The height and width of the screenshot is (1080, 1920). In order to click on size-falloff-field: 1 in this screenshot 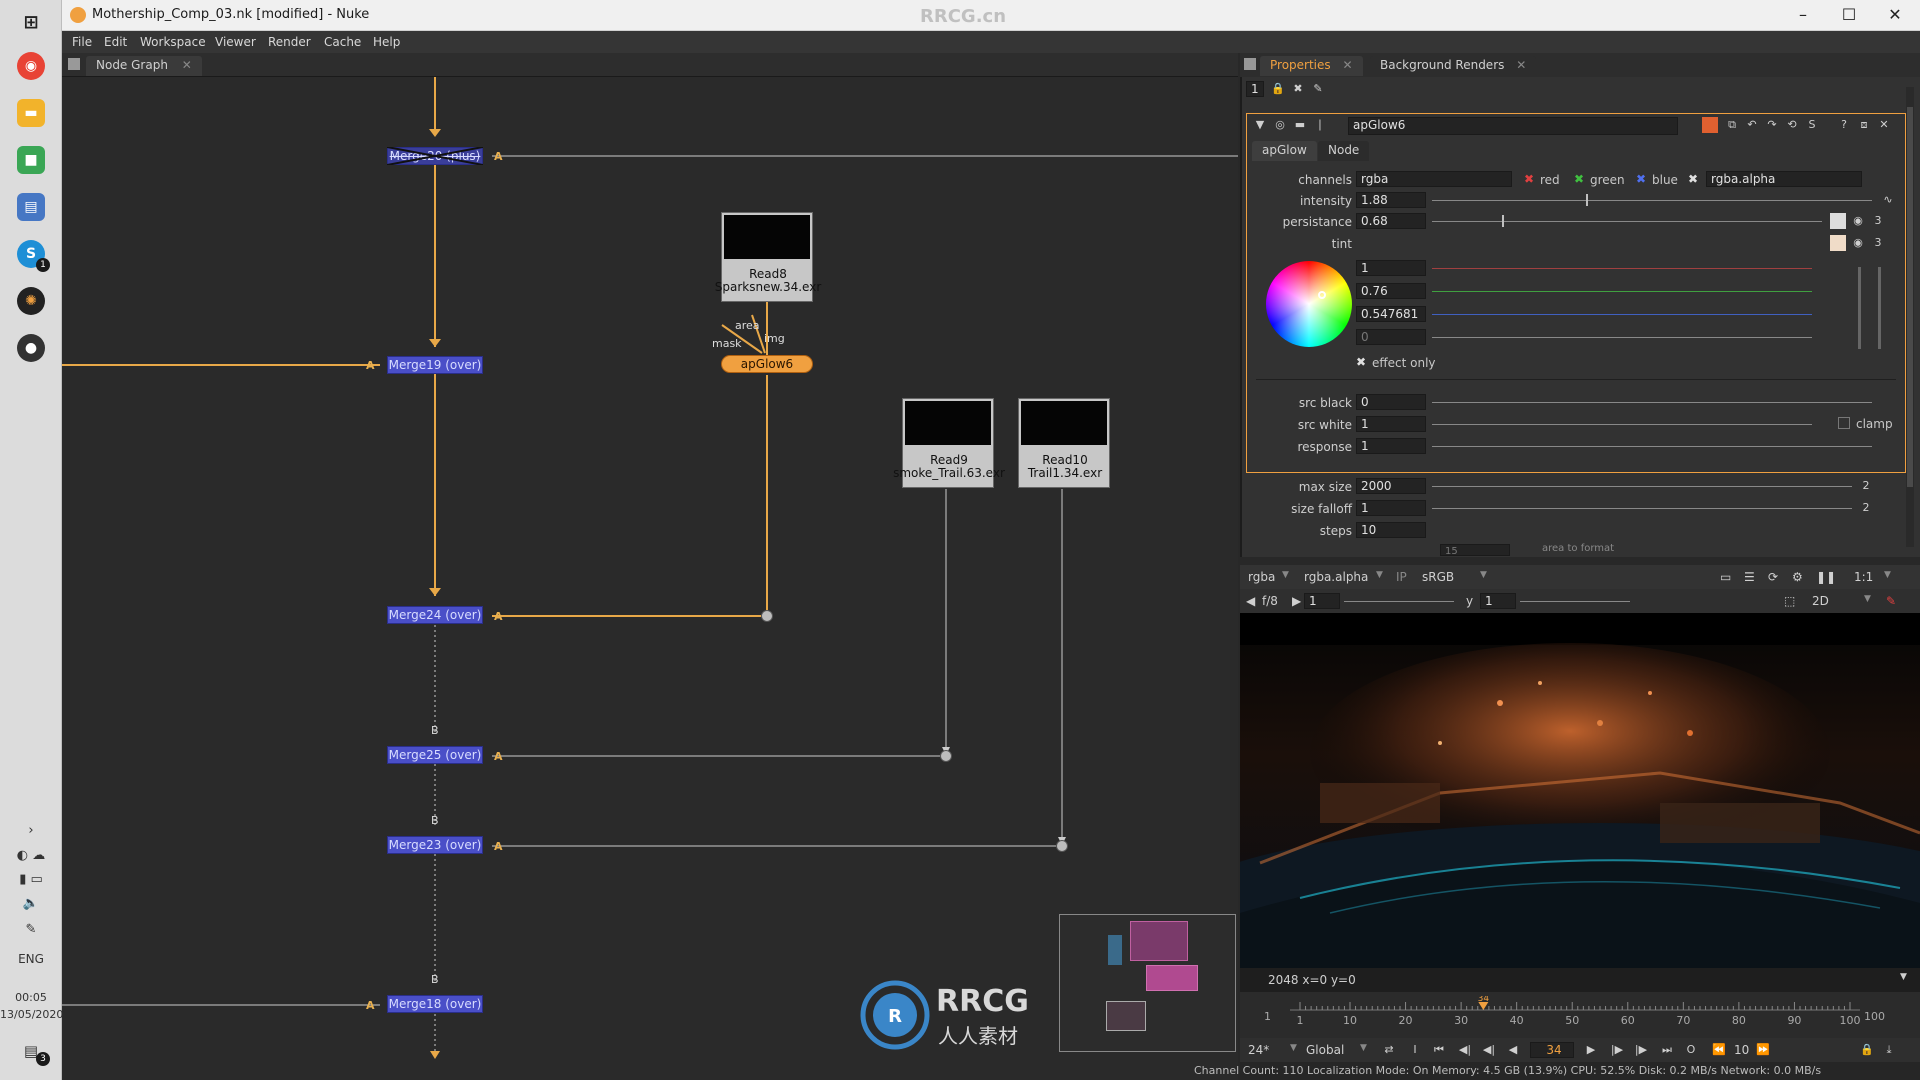, I will do `click(1391, 508)`.